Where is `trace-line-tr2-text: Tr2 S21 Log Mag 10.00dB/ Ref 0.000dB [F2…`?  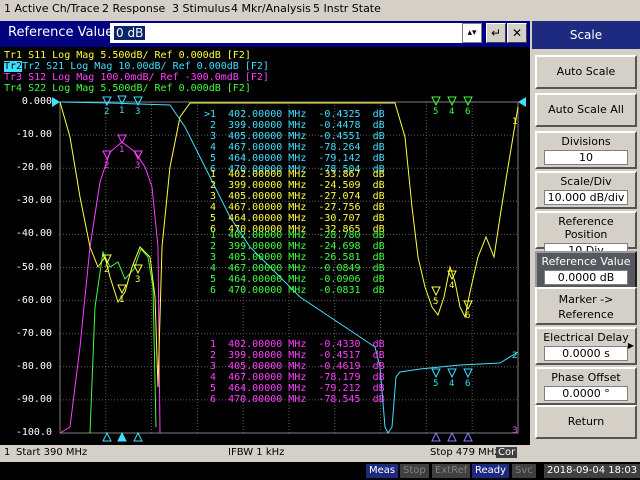
trace-line-tr2-text: Tr2 S21 Log Mag 10.00dB/ Ref 0.000dB [F2… is located at coordinates (145, 66).